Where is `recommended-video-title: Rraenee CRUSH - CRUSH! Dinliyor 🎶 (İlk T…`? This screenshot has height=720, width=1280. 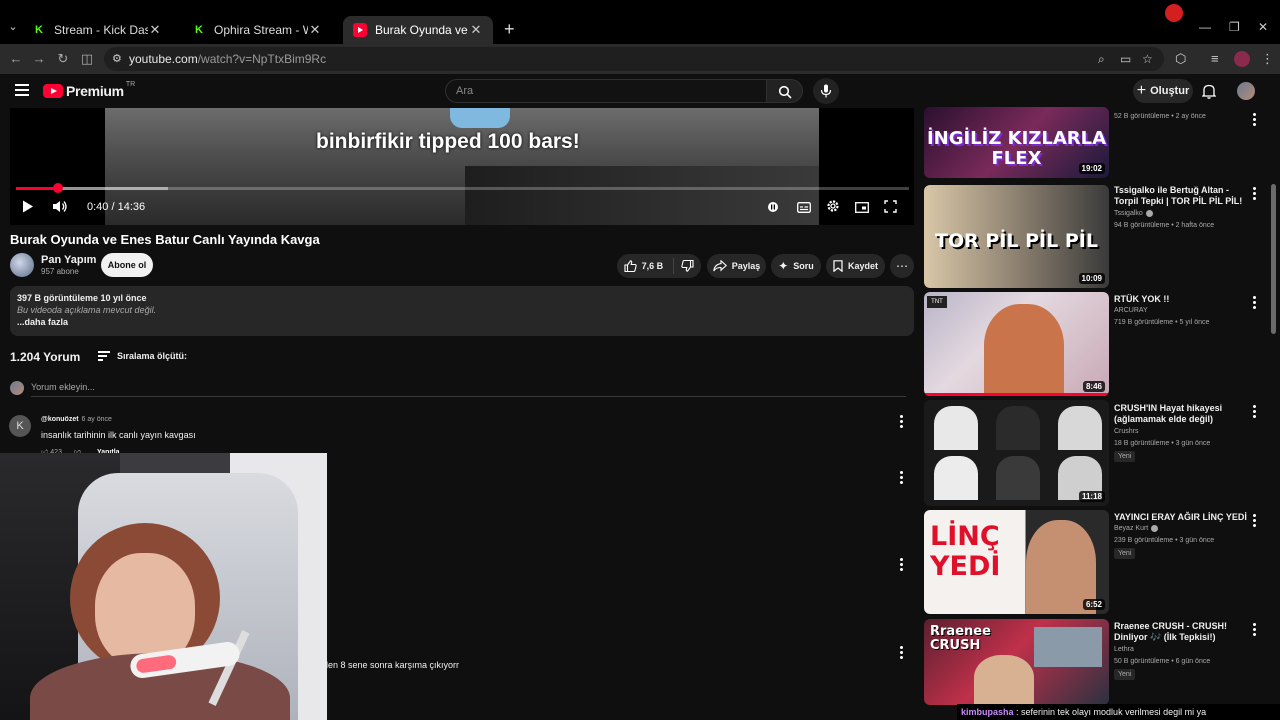 recommended-video-title: Rraenee CRUSH - CRUSH! Dinliyor 🎶 (İlk T… is located at coordinates (1181, 632).